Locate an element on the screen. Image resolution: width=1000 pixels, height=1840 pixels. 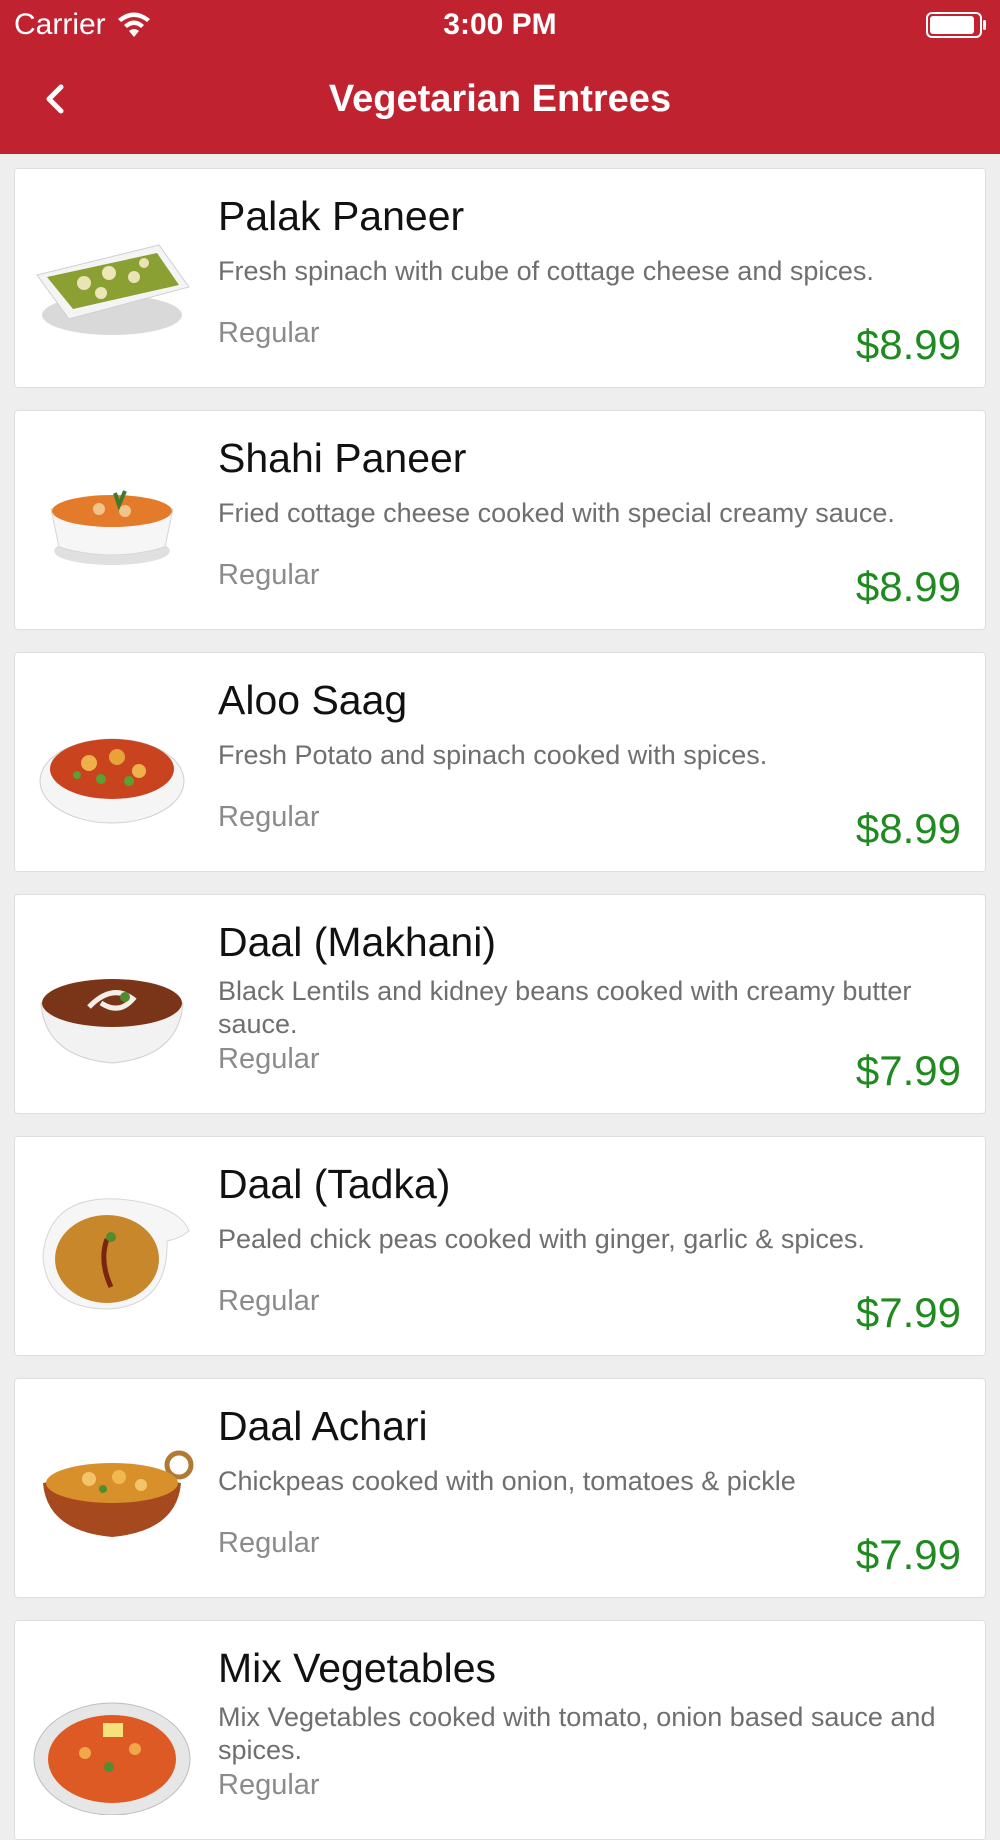
shahi-paneer-image is located at coordinates (112, 527).